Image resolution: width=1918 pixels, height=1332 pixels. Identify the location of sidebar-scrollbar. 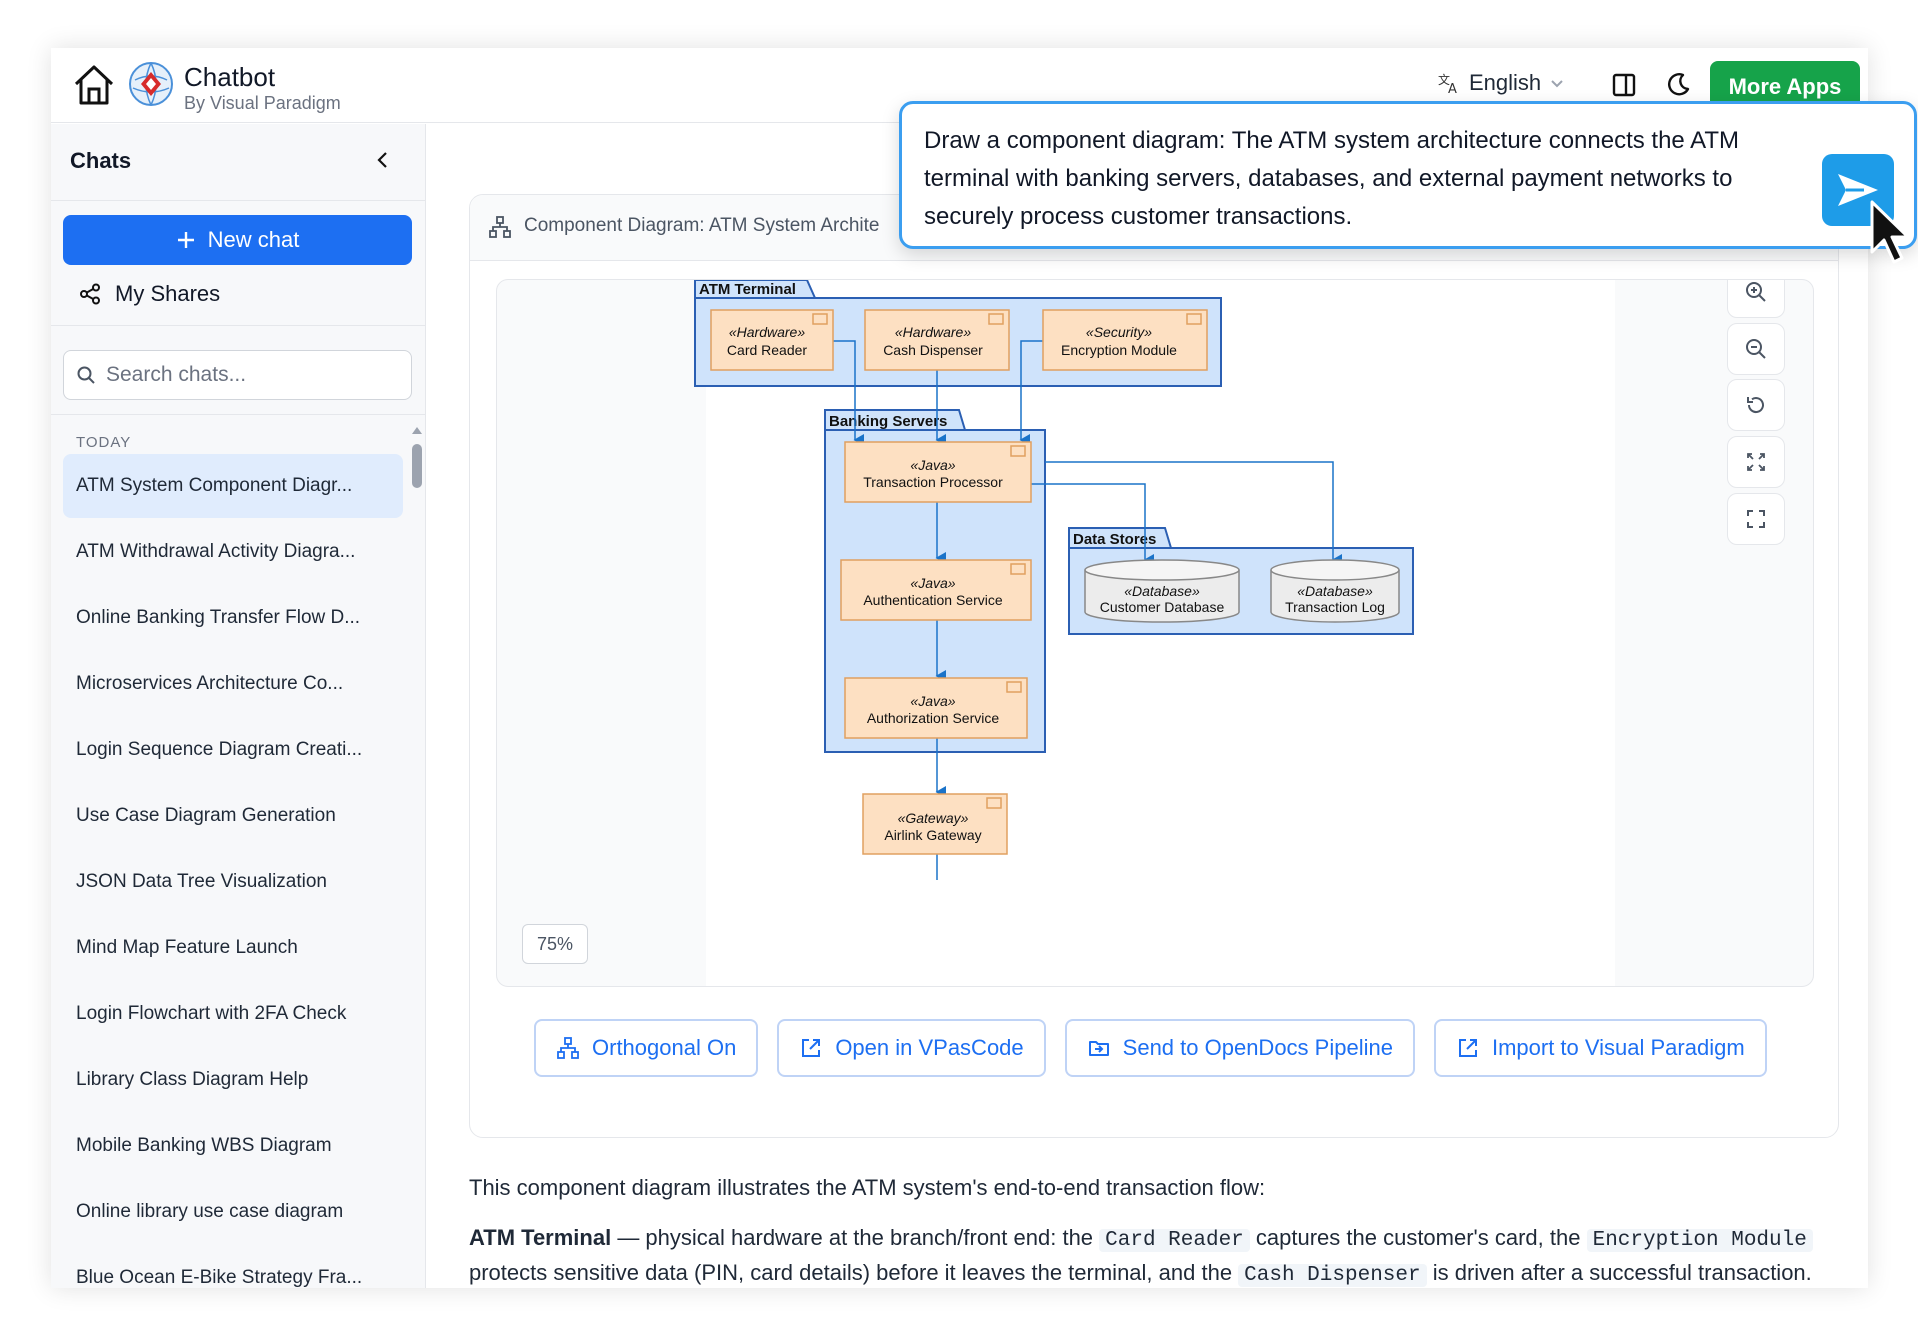
(417, 466).